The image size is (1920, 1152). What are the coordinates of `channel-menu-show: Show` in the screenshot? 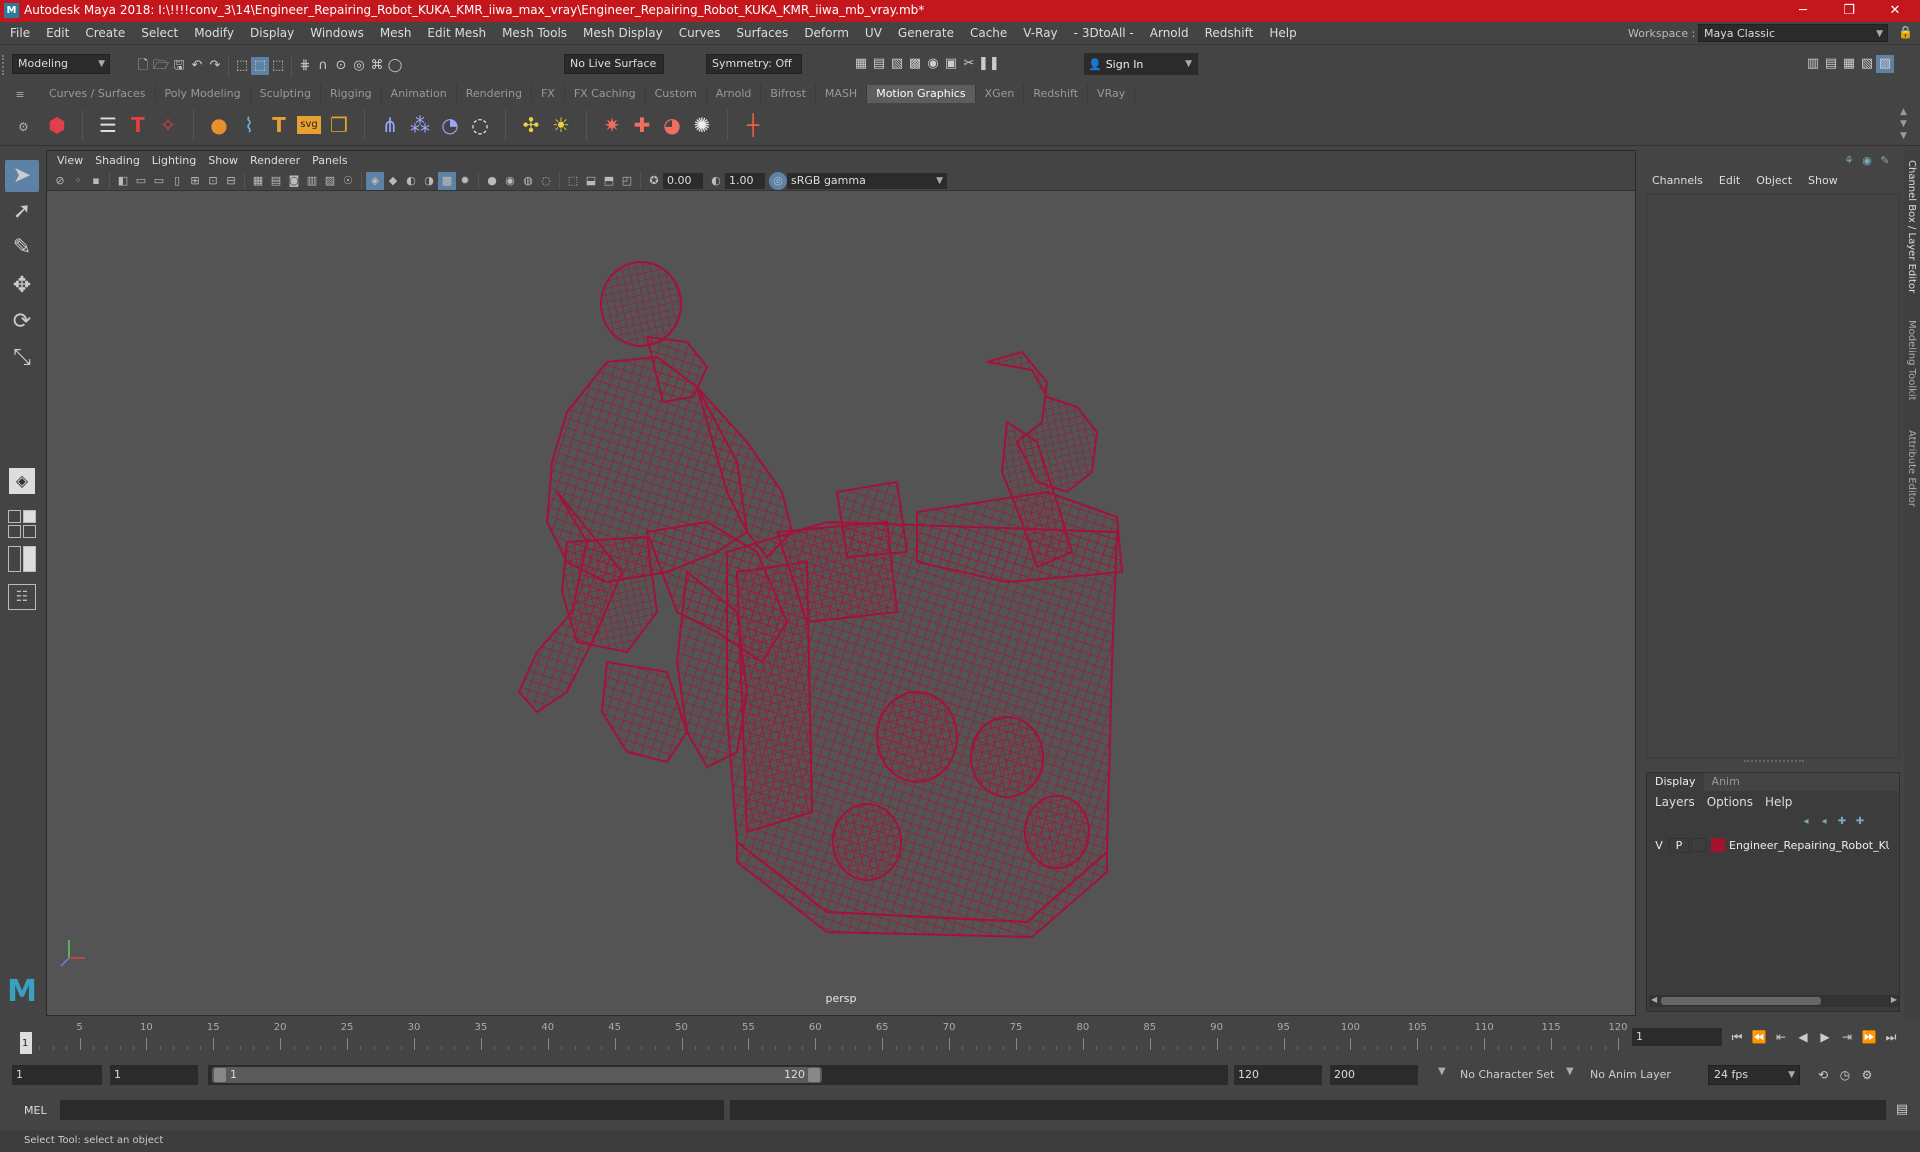 It's located at (1823, 181).